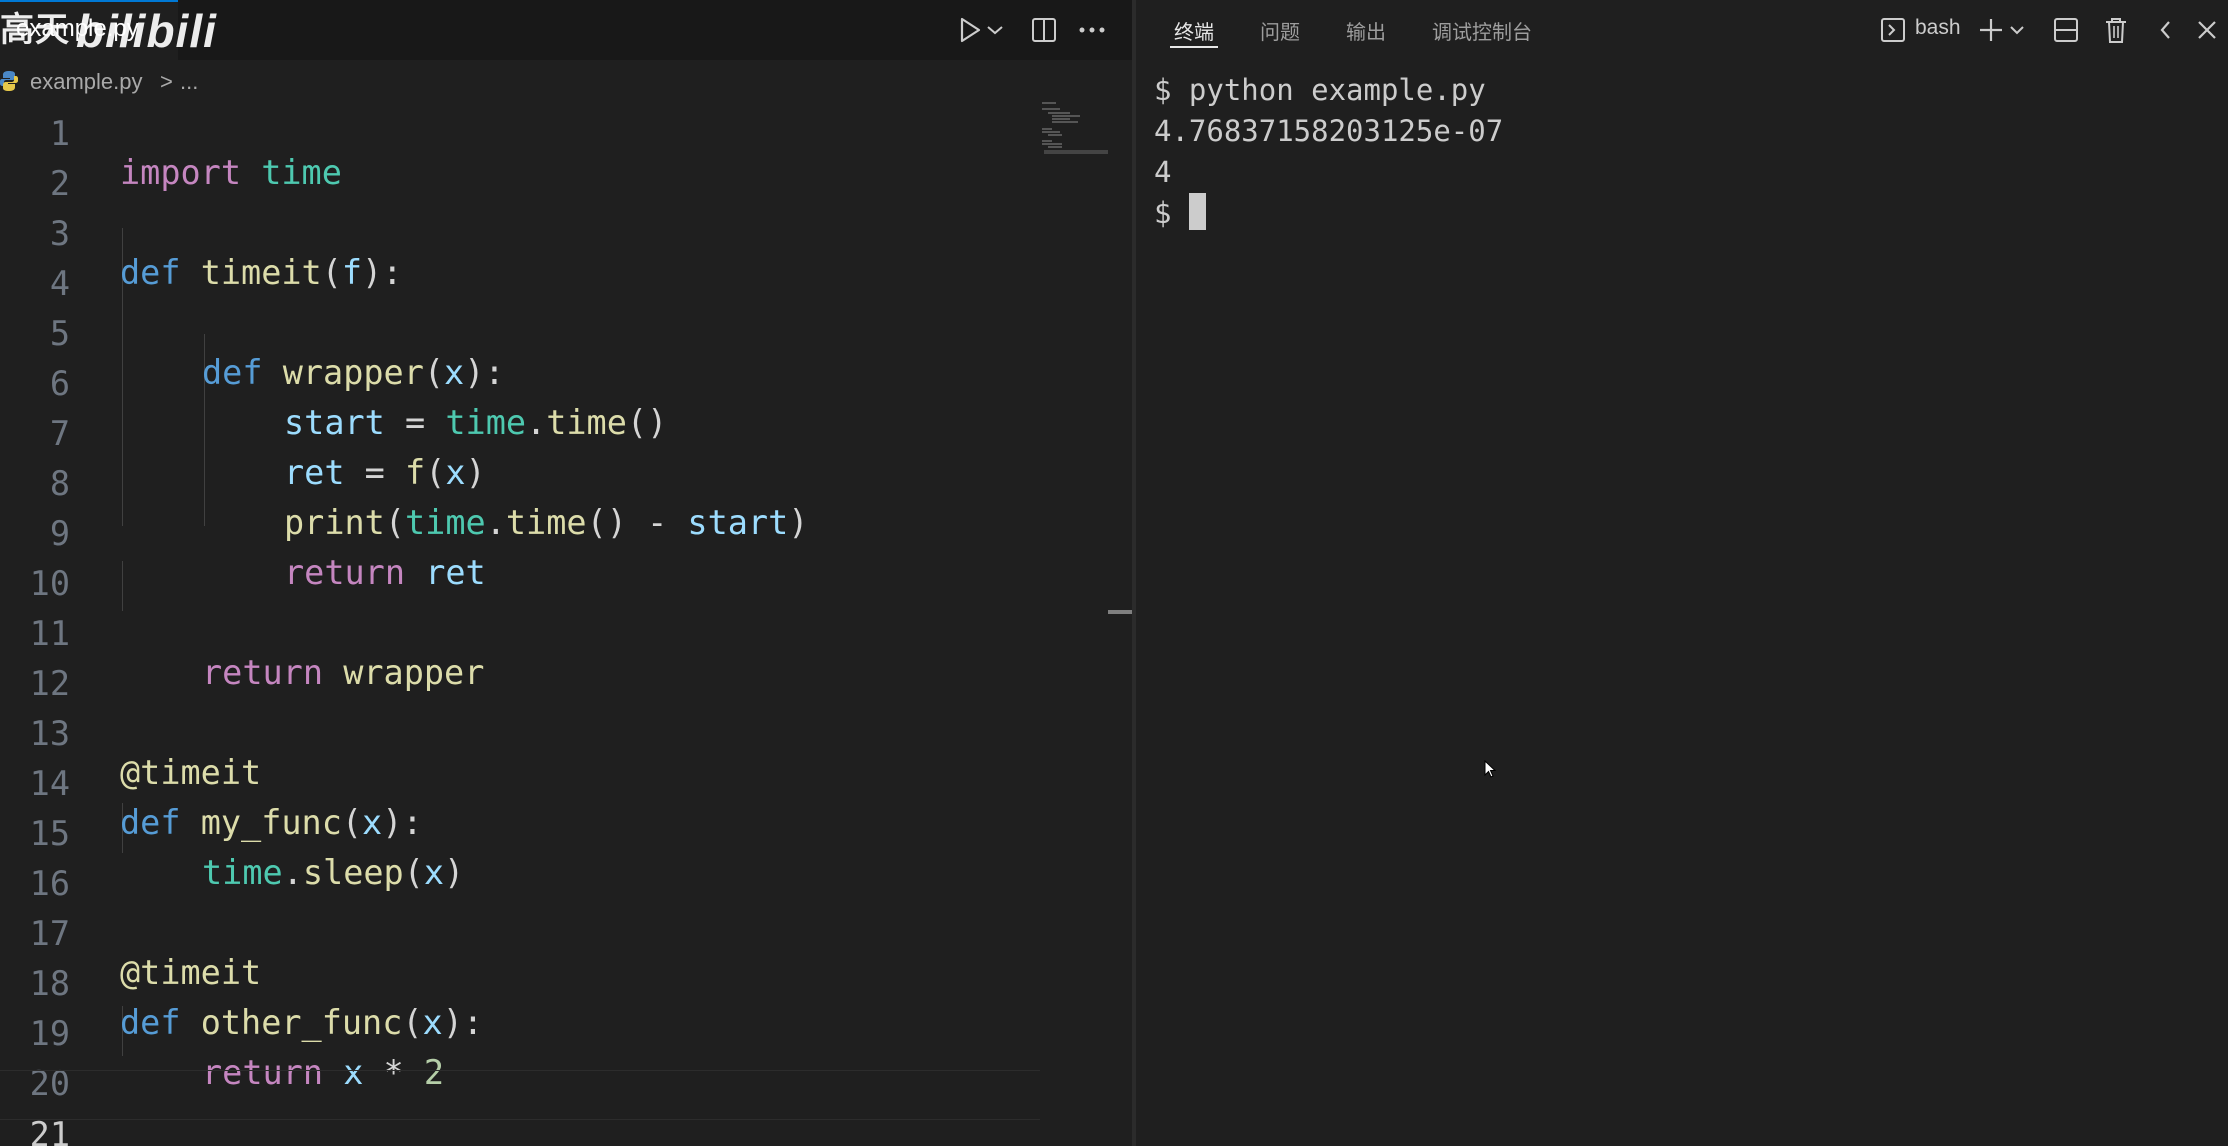 This screenshot has height=1146, width=2228. Describe the element at coordinates (520, 431) in the screenshot. I see `code-line-7: 7 ret = f(x)` at that location.